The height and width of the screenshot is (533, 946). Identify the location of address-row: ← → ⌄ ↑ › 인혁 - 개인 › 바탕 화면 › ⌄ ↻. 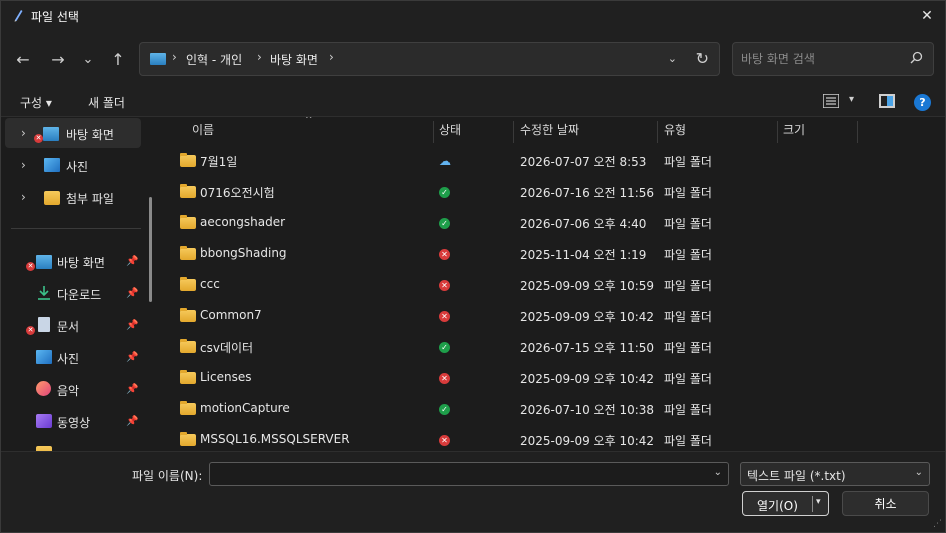
(473, 59).